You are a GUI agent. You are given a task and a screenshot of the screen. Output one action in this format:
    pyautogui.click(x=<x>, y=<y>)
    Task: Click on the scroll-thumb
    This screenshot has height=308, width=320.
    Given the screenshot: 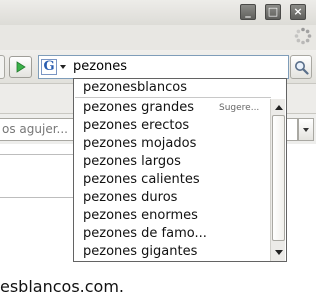 What is the action you would take?
    pyautogui.click(x=278, y=178)
    